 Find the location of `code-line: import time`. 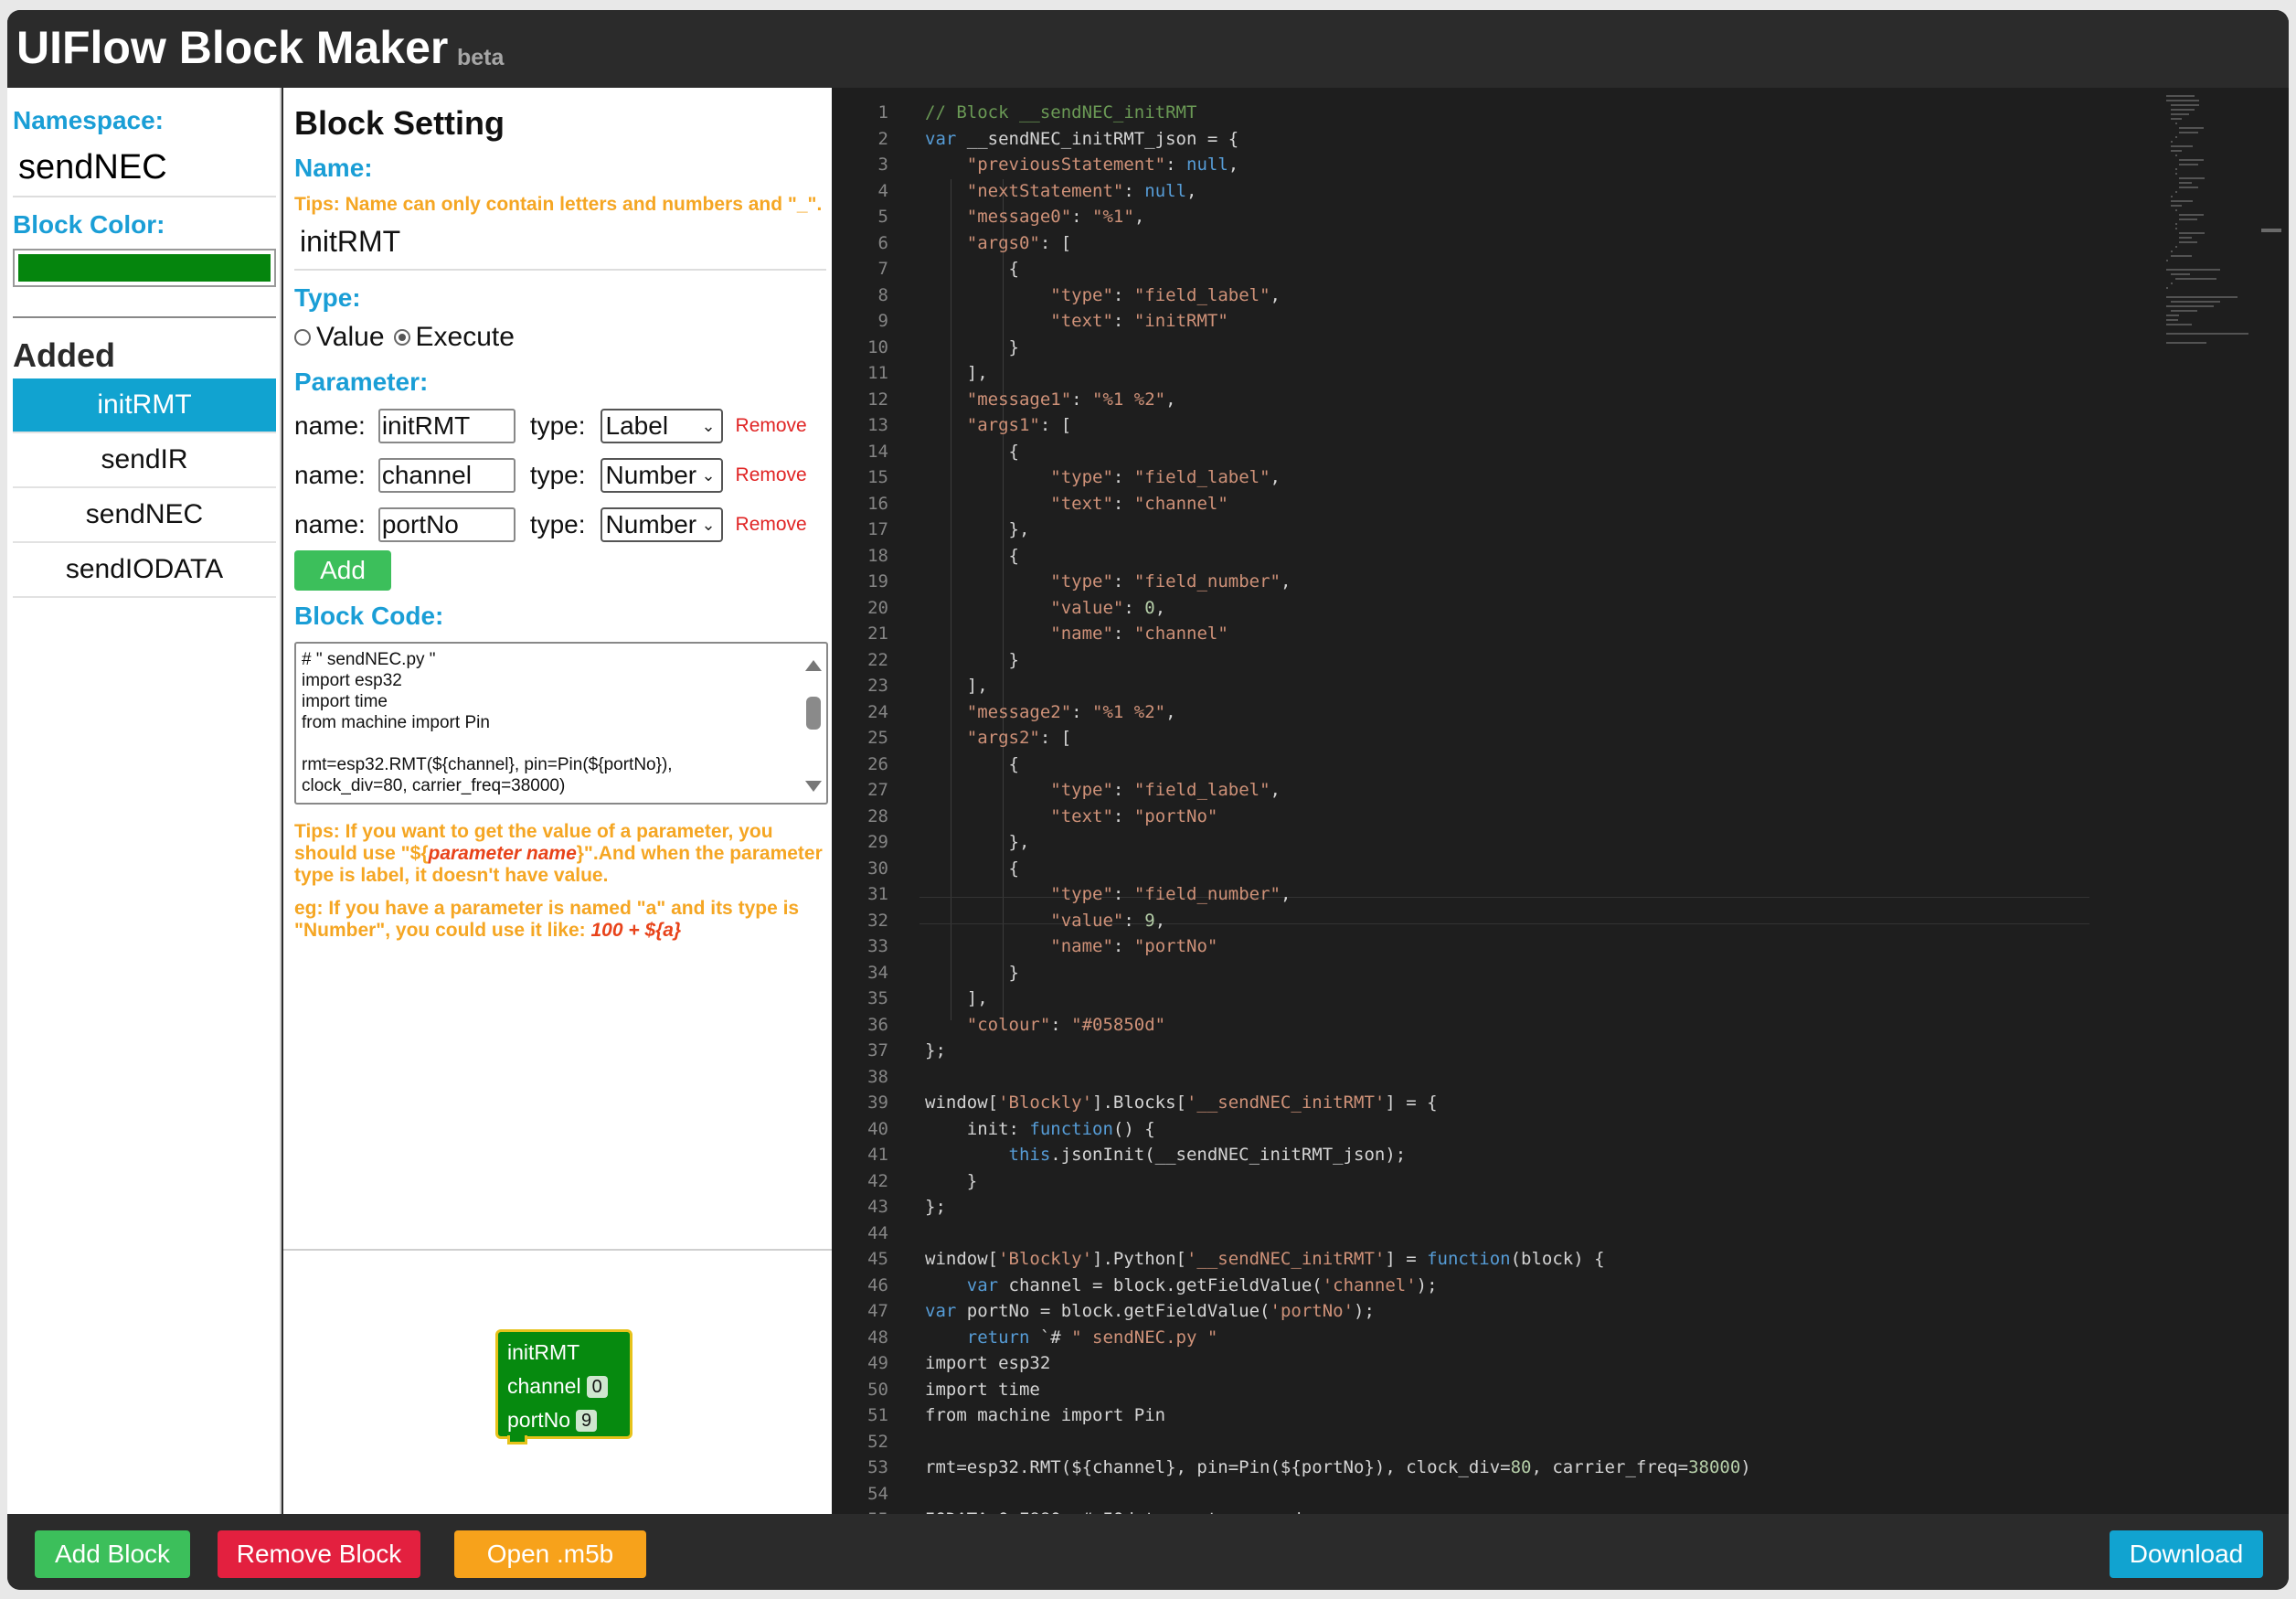

code-line: import time is located at coordinates (1338, 1390).